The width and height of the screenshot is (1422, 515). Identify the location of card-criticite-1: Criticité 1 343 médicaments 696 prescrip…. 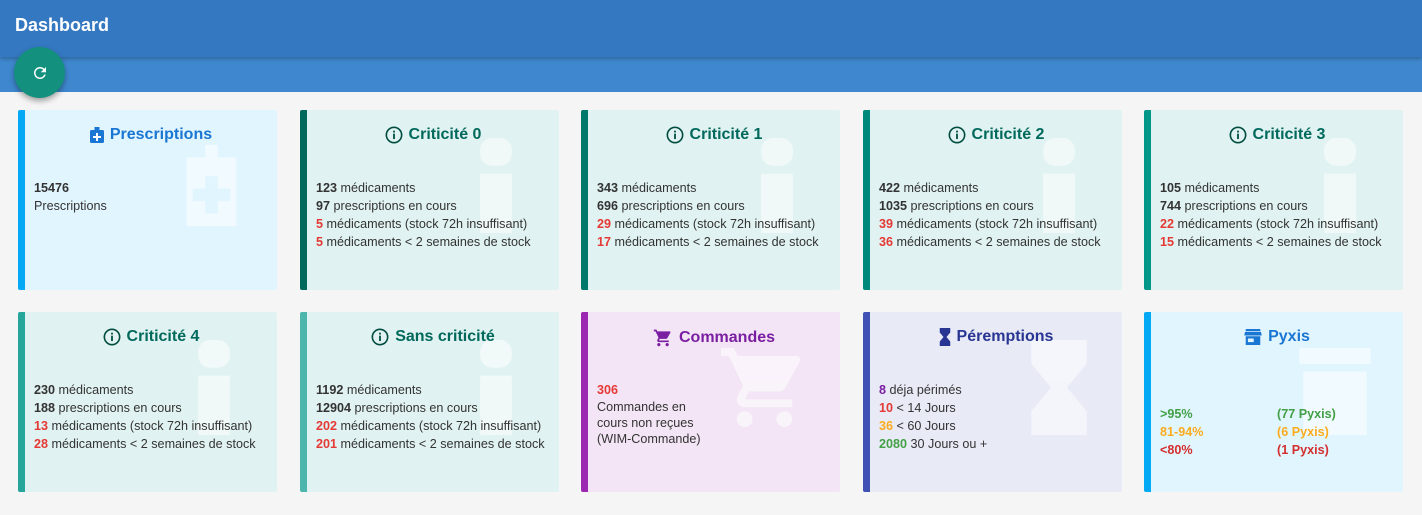
(710, 200).